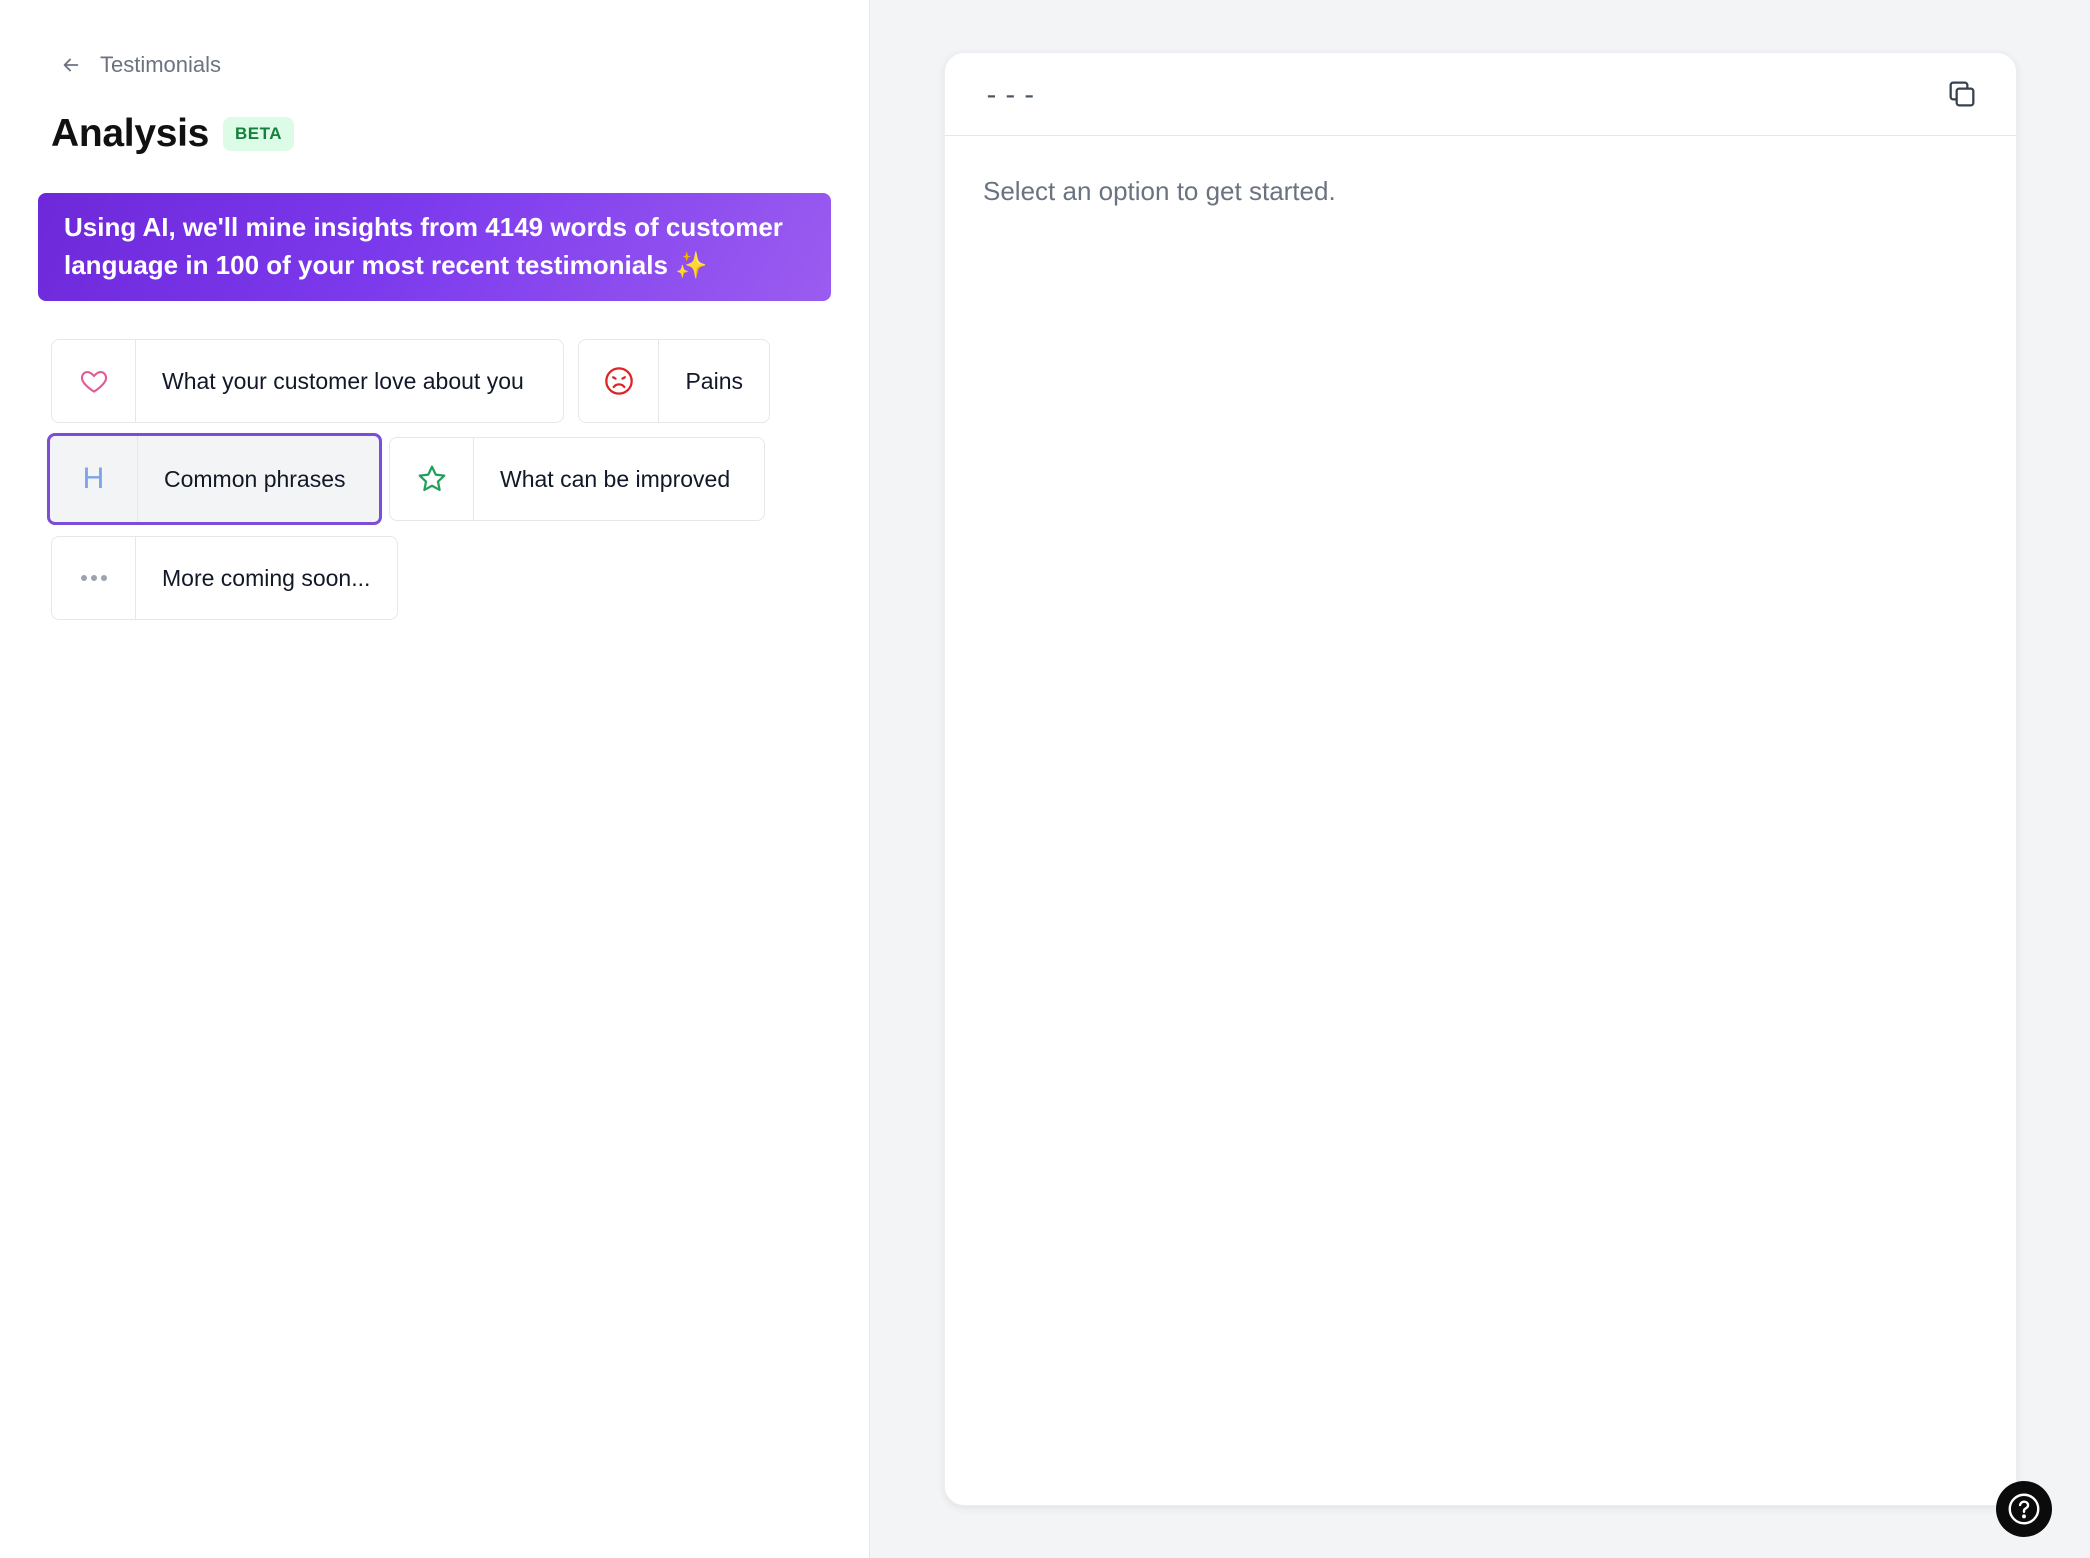 The height and width of the screenshot is (1558, 2090). What do you see at coordinates (130, 133) in the screenshot?
I see `page-title: Analysis` at bounding box center [130, 133].